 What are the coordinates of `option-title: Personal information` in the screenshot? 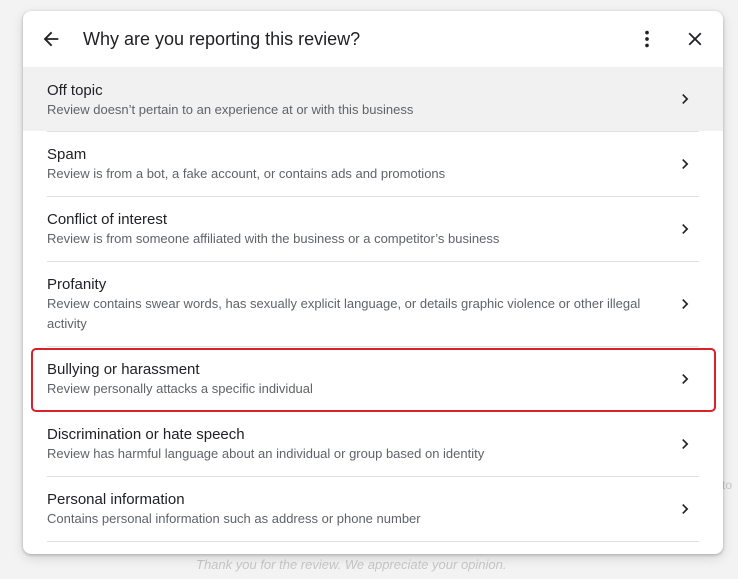 It's located at (116, 499).